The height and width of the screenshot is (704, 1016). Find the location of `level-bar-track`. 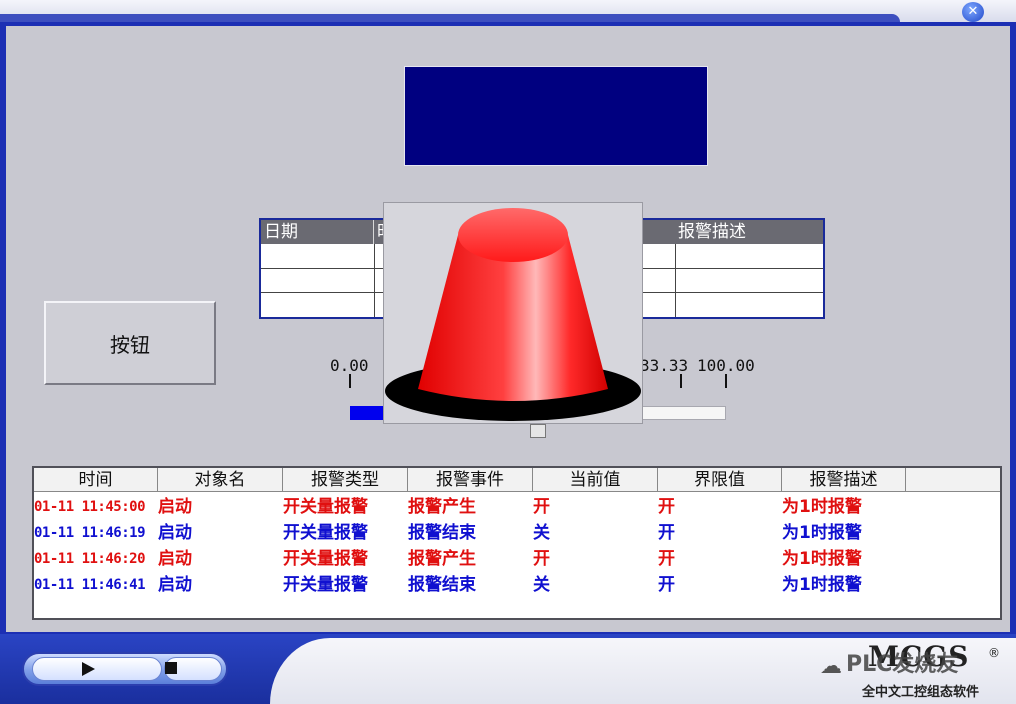

level-bar-track is located at coordinates (683, 413).